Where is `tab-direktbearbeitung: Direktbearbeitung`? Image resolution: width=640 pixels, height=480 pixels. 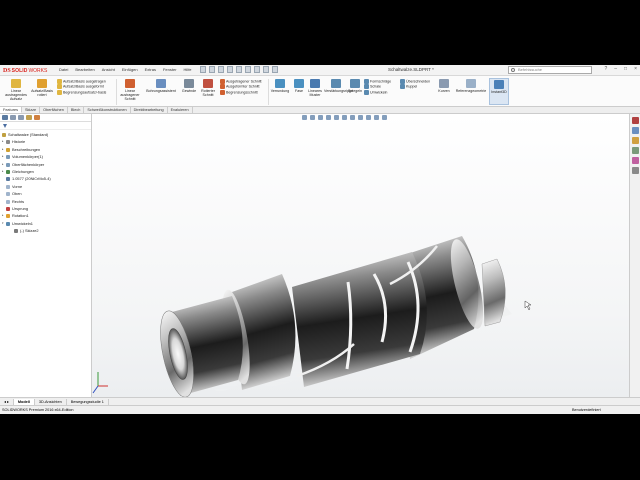 tab-direktbearbeitung: Direktbearbeitung is located at coordinates (149, 110).